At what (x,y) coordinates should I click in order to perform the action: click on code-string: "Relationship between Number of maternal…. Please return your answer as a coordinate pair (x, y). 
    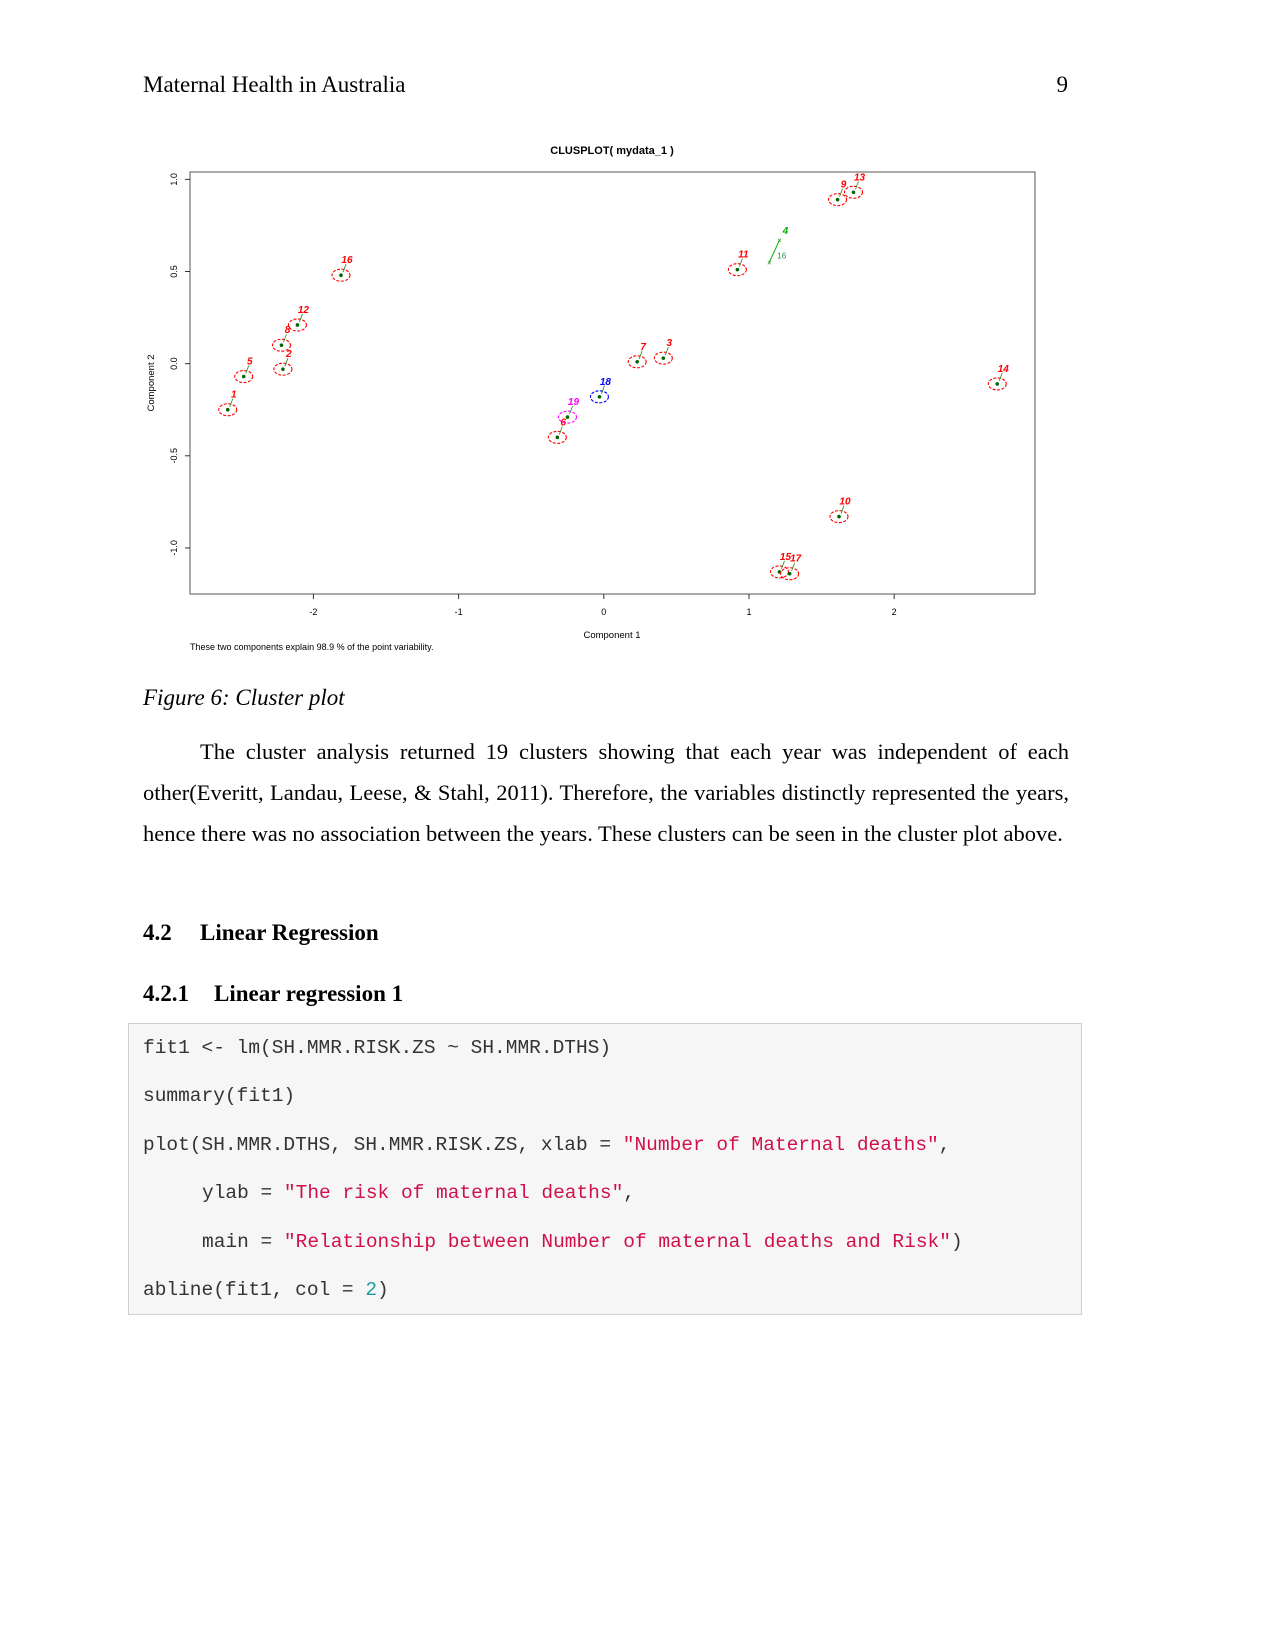
    Looking at the image, I should click on (617, 1242).